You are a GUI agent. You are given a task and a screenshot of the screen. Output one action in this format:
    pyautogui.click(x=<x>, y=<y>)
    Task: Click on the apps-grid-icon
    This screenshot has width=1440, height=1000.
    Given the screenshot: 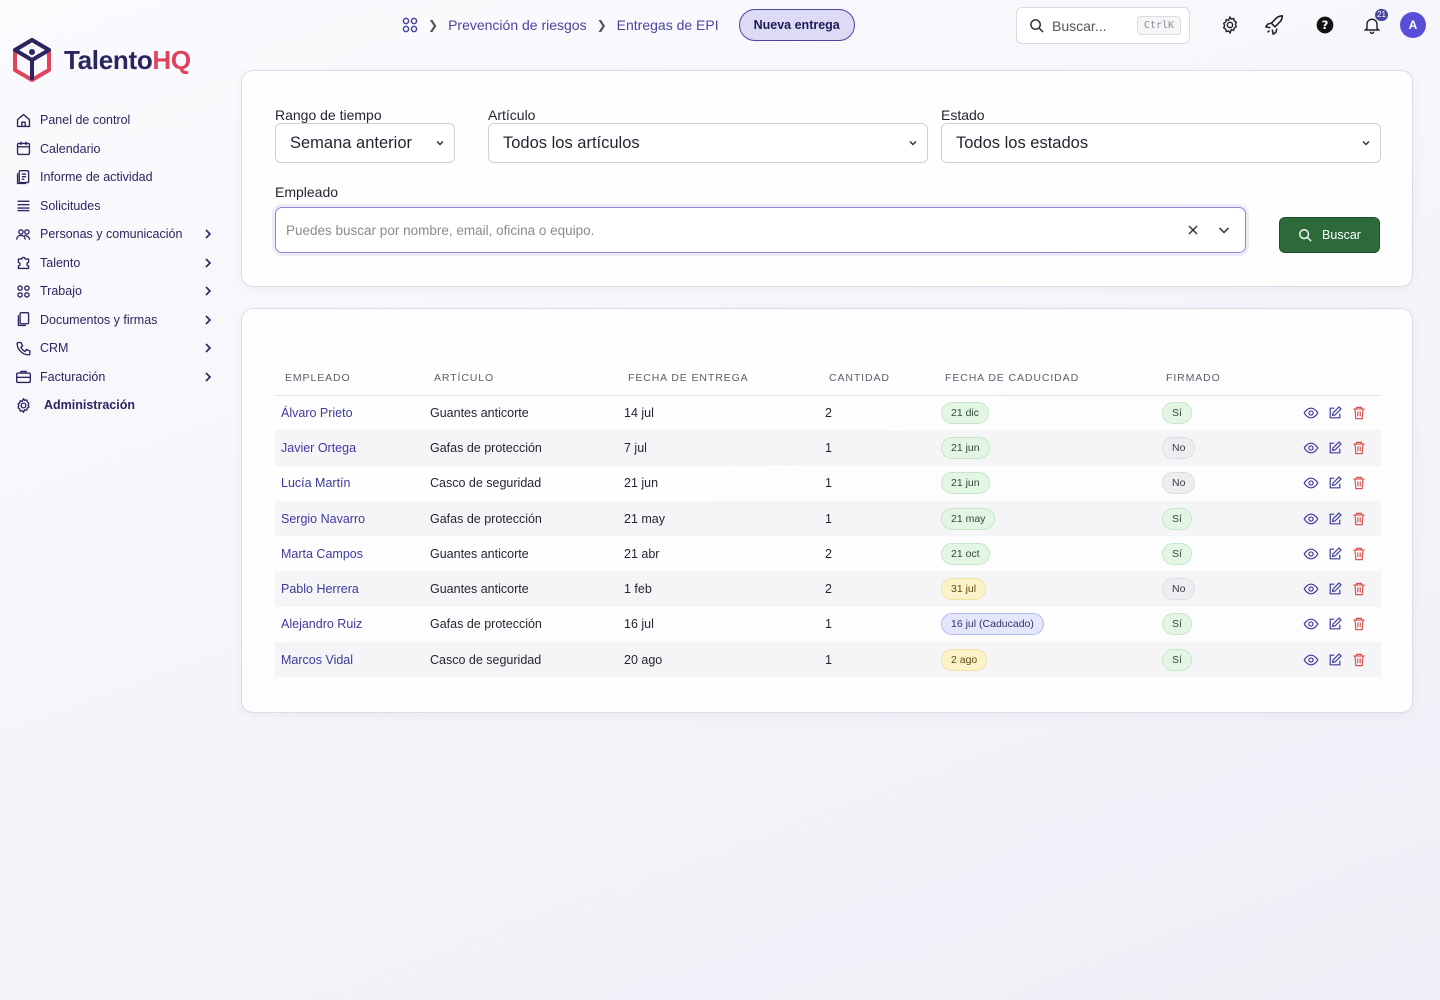 What is the action you would take?
    pyautogui.click(x=410, y=25)
    